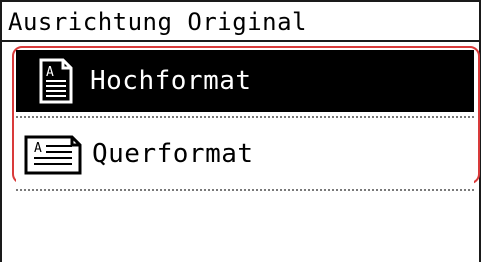 Image resolution: width=484 pixels, height=262 pixels. What do you see at coordinates (53, 155) in the screenshot?
I see `landscape-document-icon: A` at bounding box center [53, 155].